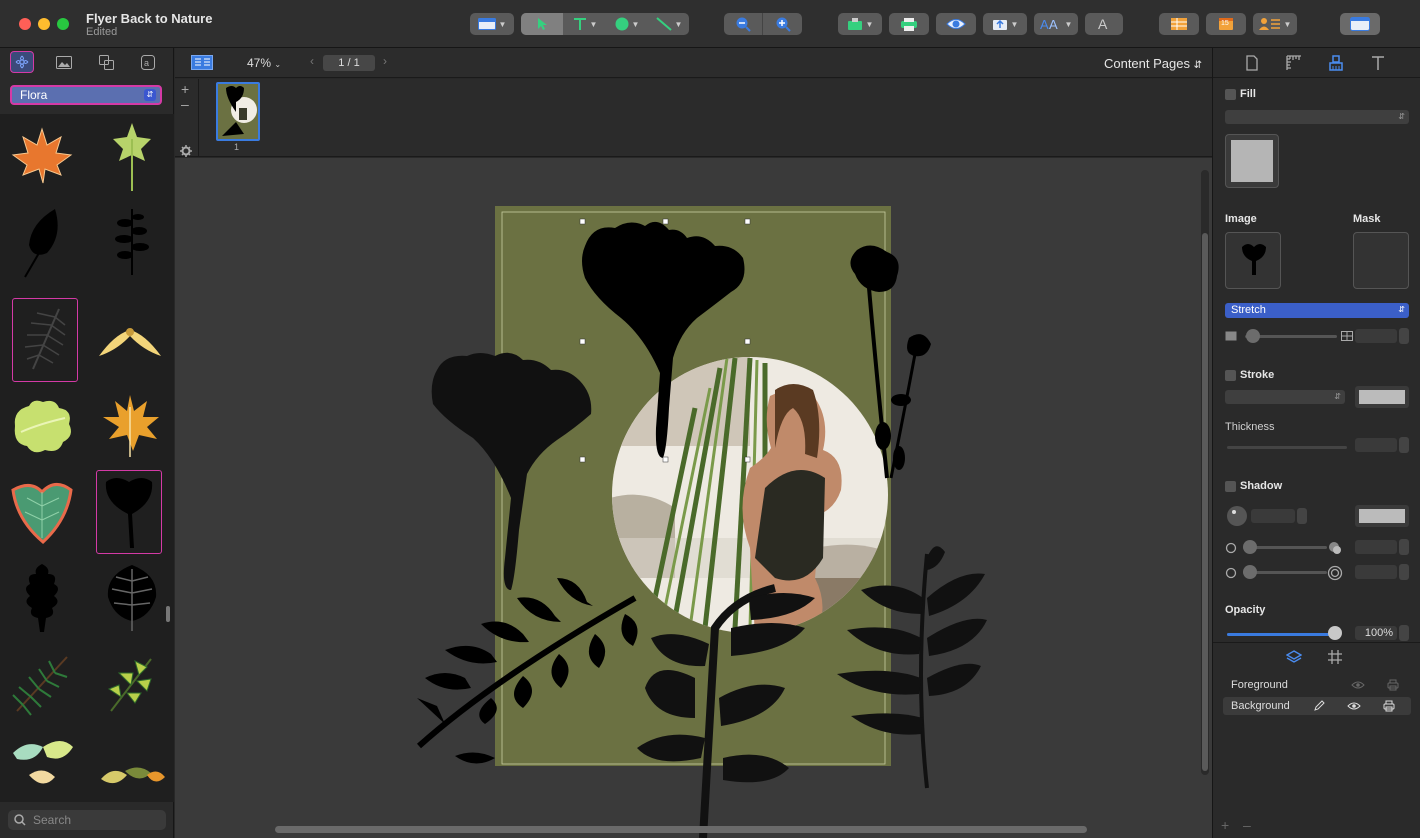 This screenshot has height=838, width=1420. What do you see at coordinates (129, 512) in the screenshot?
I see `clipart-ginkgo-leaf-black` at bounding box center [129, 512].